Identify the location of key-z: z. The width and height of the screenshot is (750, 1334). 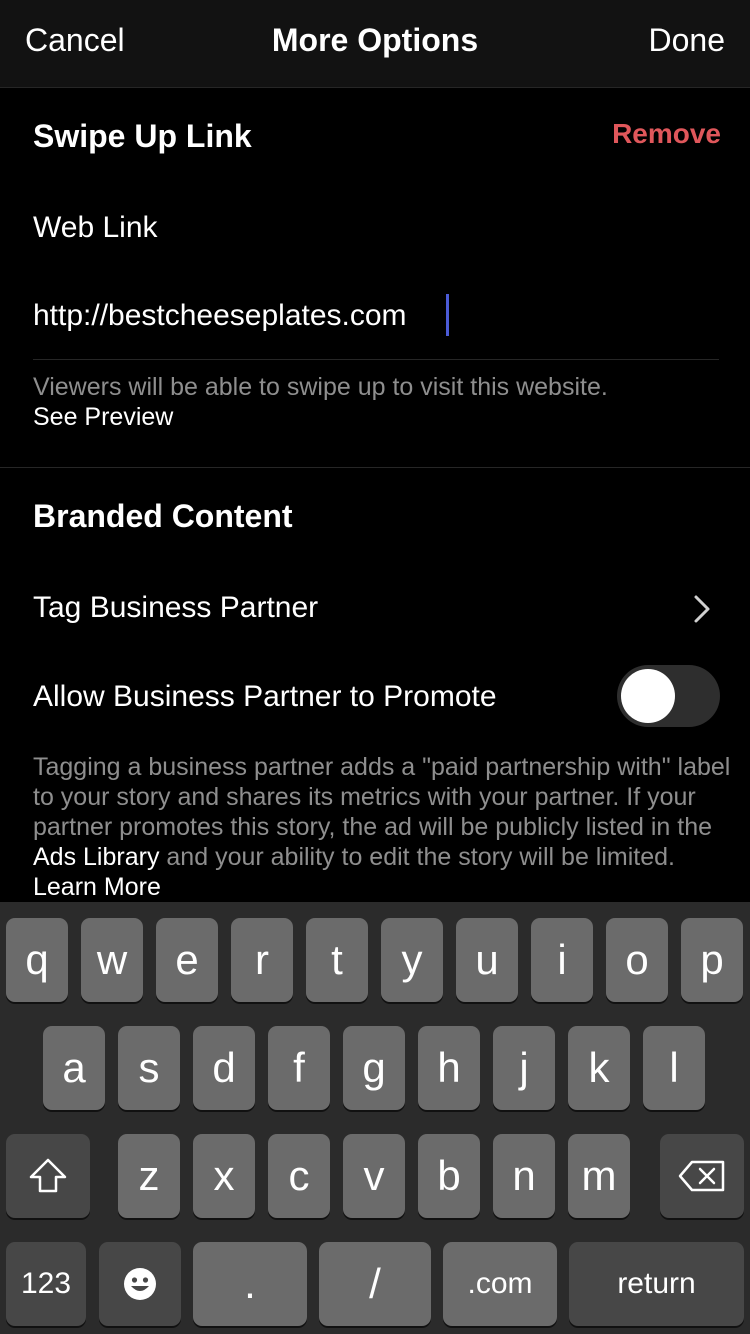
(149, 1176).